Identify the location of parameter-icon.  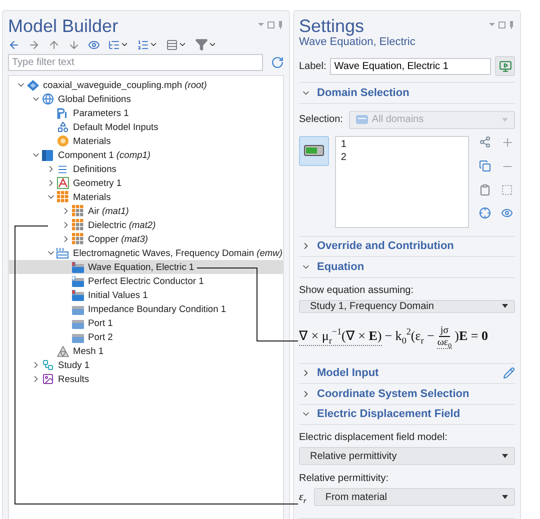
(62, 113).